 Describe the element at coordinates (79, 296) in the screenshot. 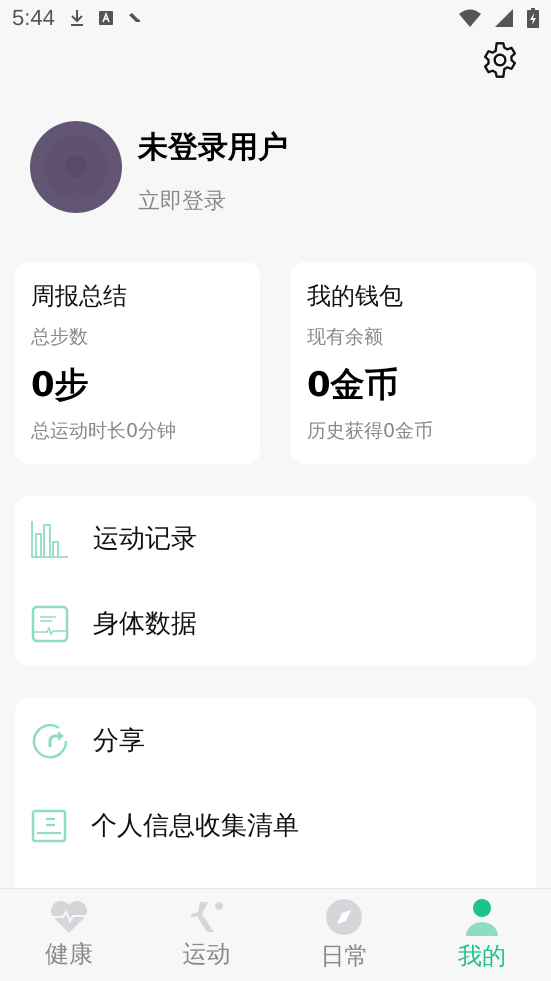

I see `card-title: 周报总结` at that location.